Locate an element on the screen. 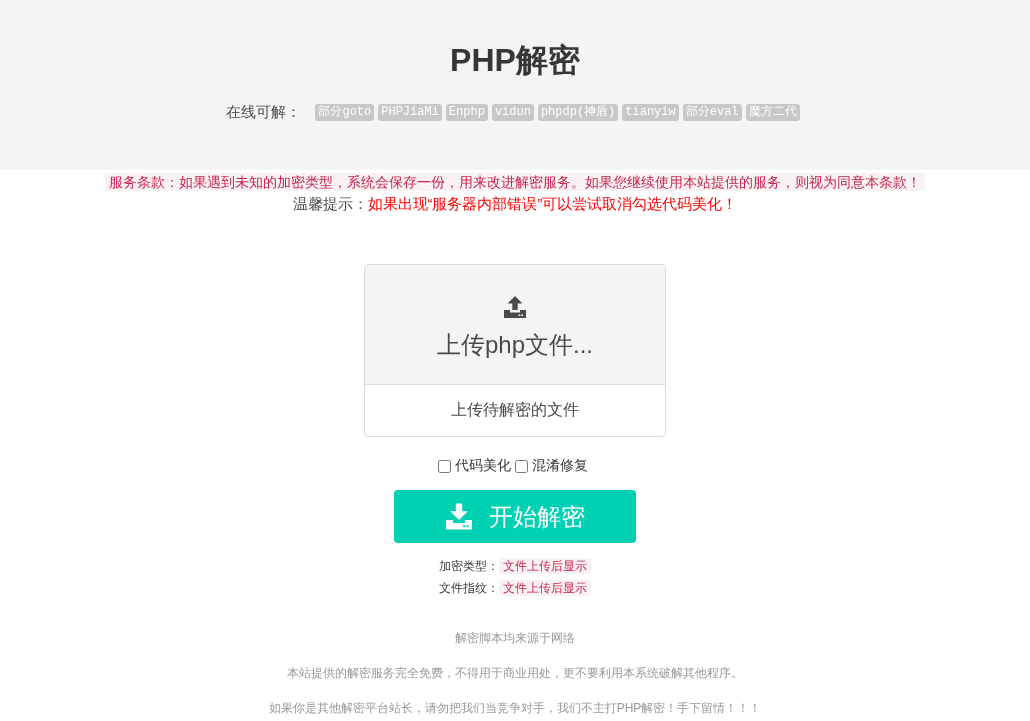 Image resolution: width=1030 pixels, height=721 pixels. footer-text: 如果你是其他解密平台站长，请勿把我们当竞争对手，我们不主打PHP解密！手下留情！！！ is located at coordinates (515, 708).